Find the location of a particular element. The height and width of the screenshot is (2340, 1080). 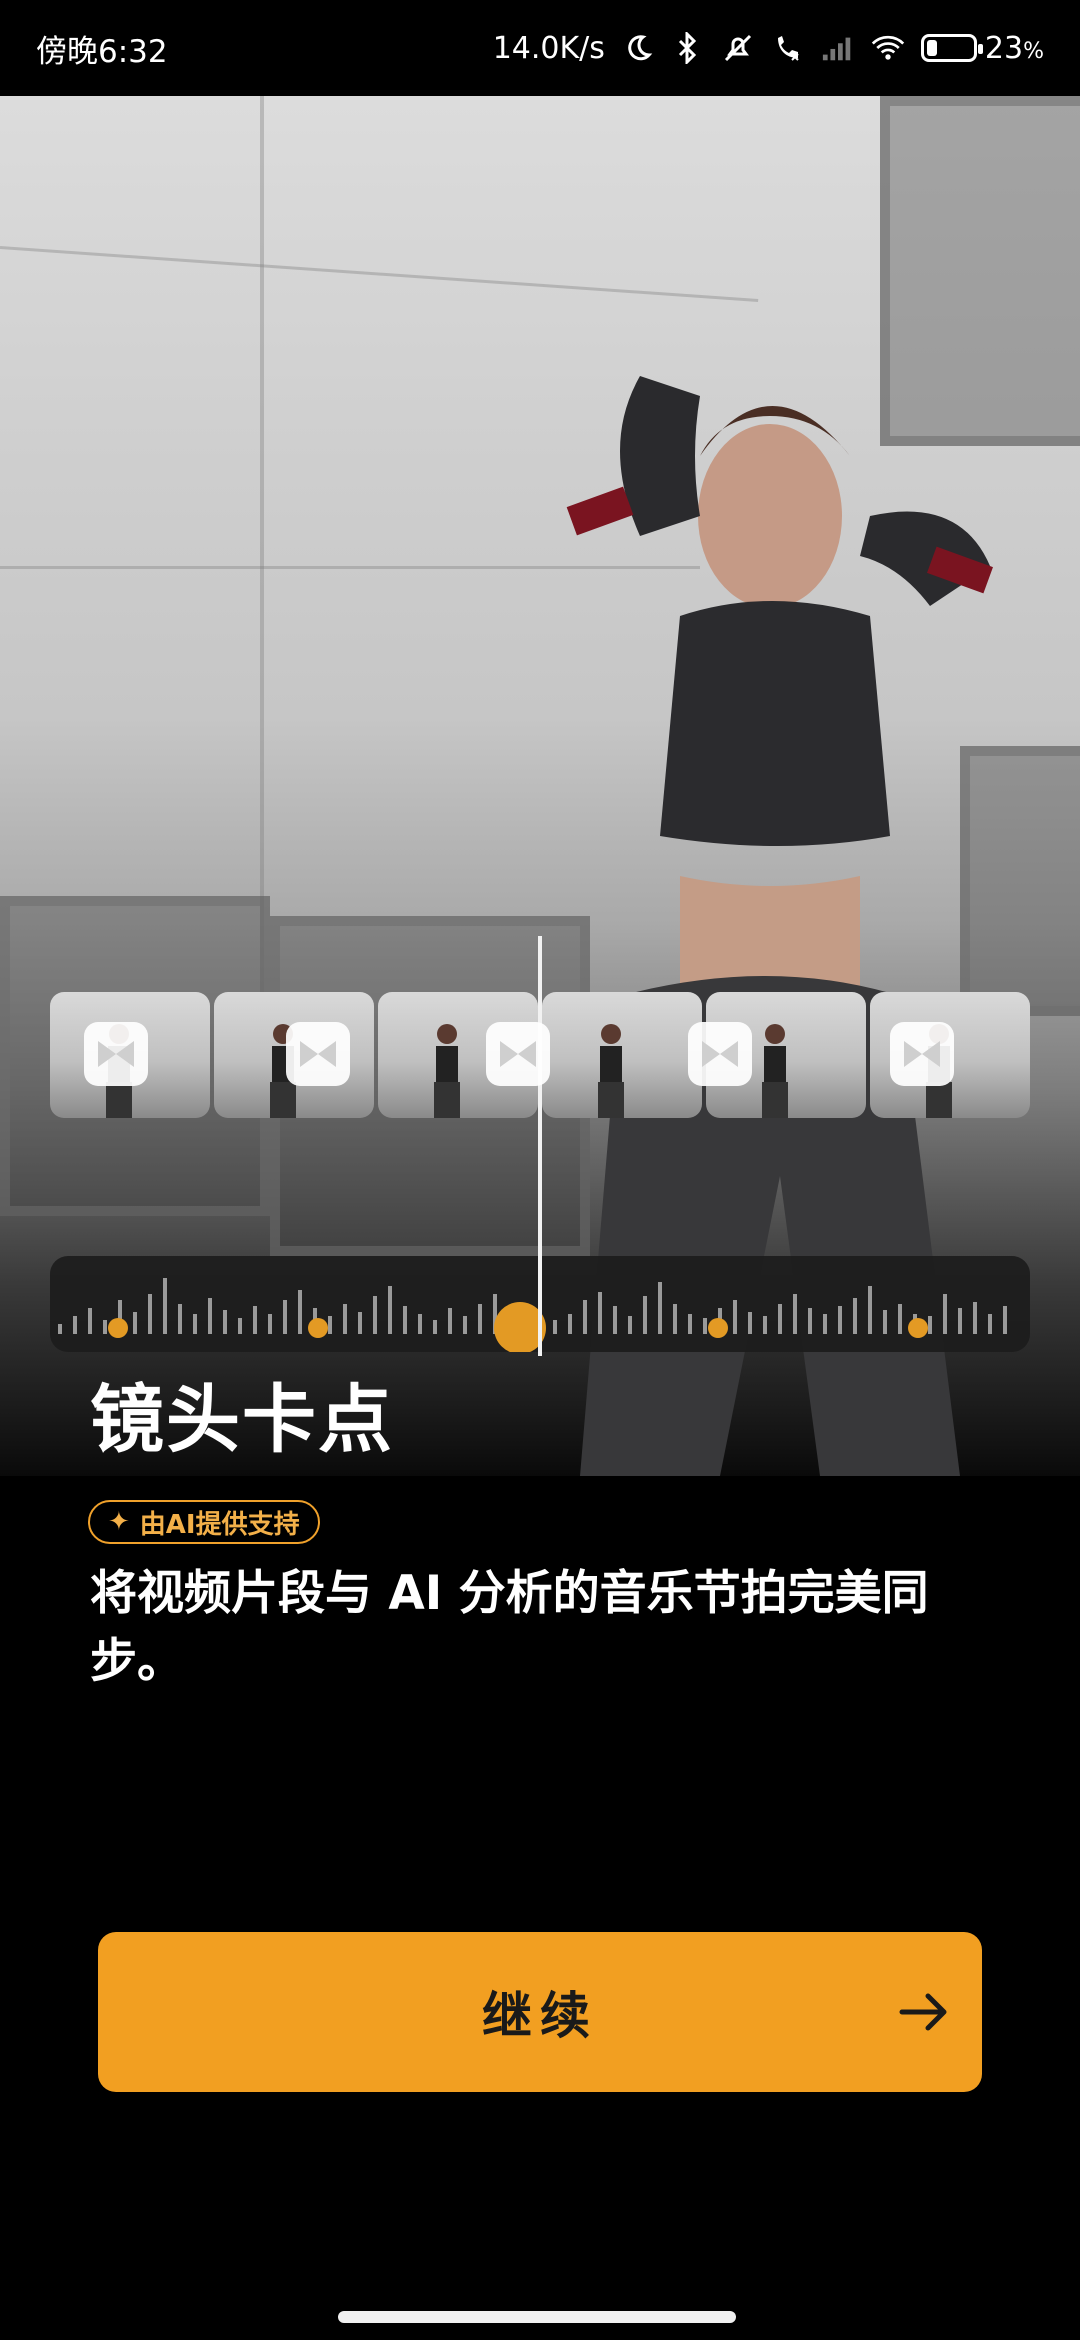

battery-icon is located at coordinates (951, 48).